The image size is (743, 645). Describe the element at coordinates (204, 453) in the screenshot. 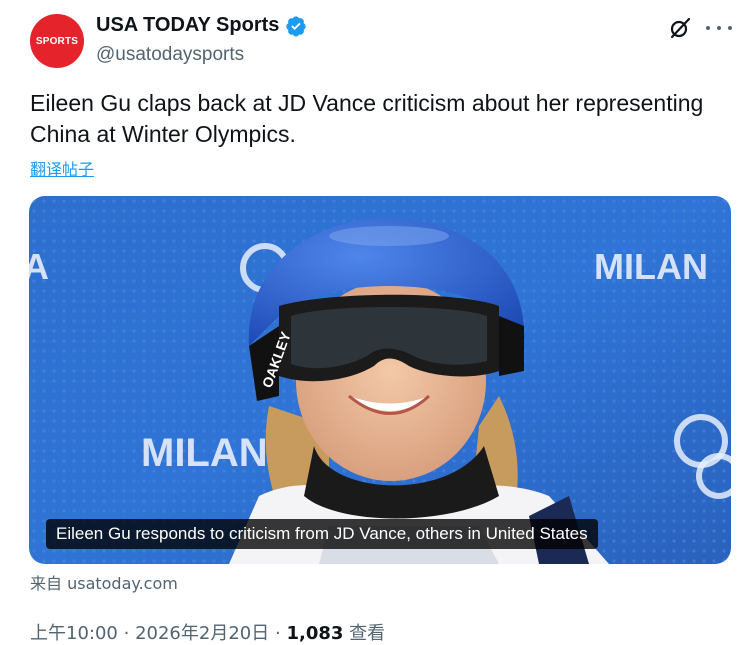

I see `banner-text-left: MILAN` at that location.